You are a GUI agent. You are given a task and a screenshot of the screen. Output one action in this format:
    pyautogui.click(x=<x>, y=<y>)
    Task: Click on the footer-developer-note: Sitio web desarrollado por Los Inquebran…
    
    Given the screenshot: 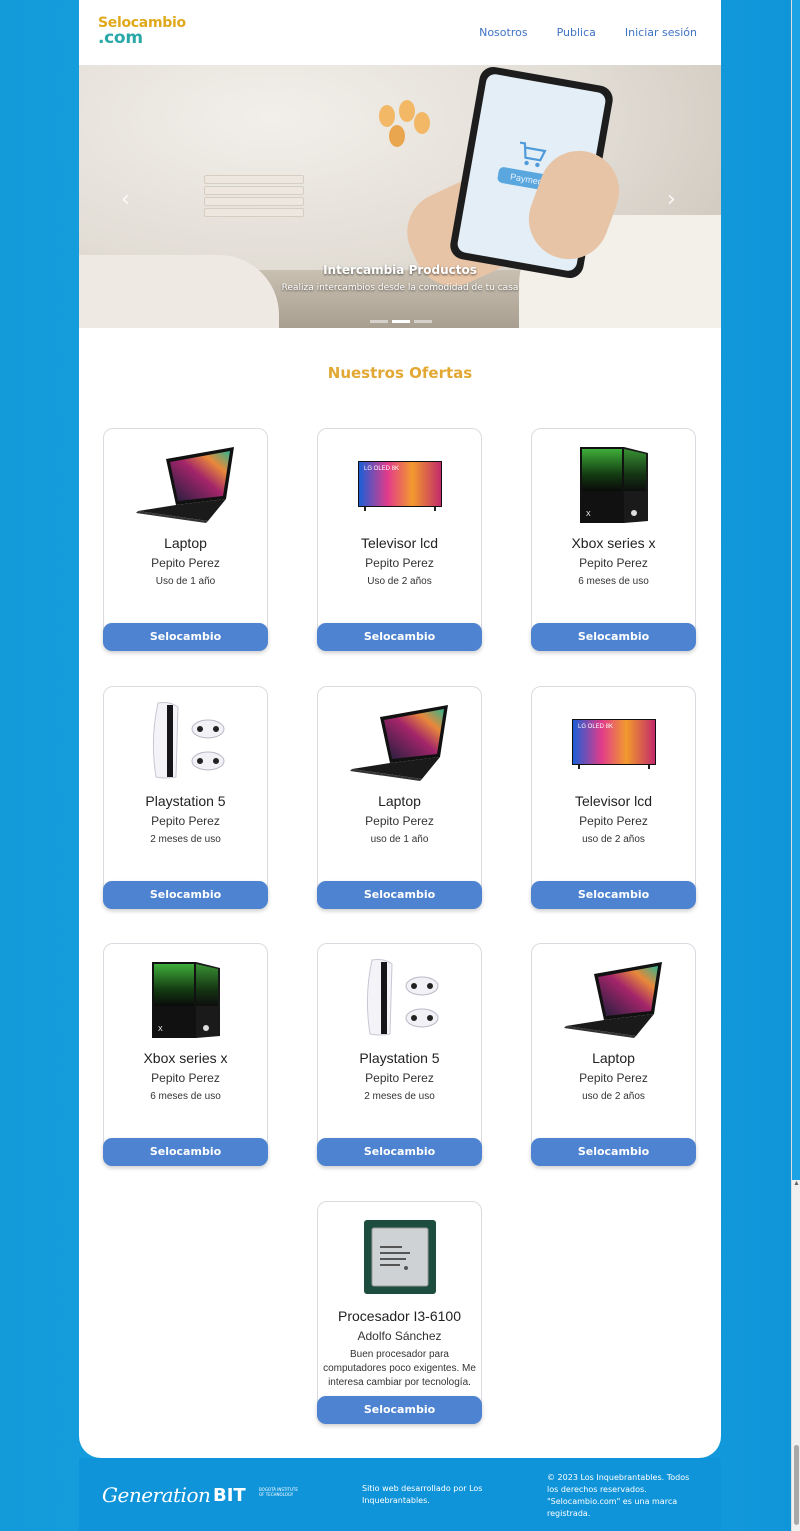 What is the action you would take?
    pyautogui.click(x=422, y=1494)
    